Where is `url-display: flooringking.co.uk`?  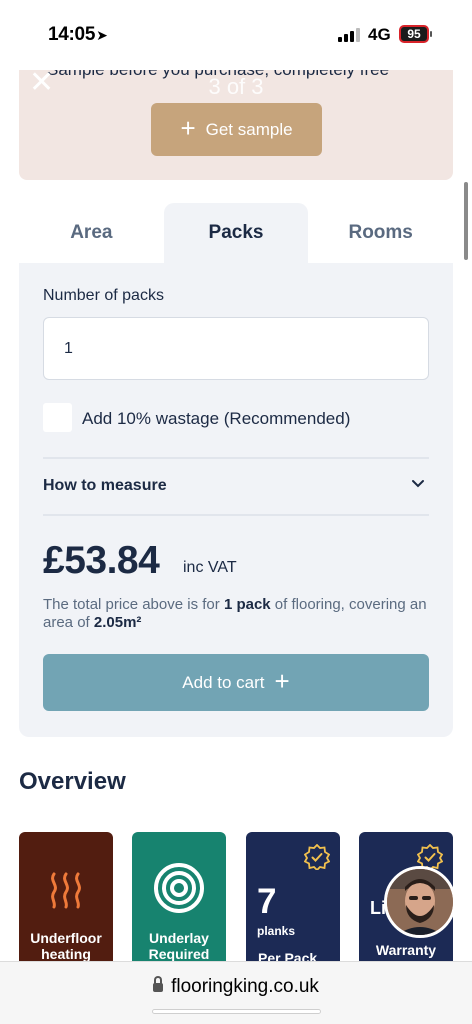
url-display: flooringking.co.uk is located at coordinates (236, 987).